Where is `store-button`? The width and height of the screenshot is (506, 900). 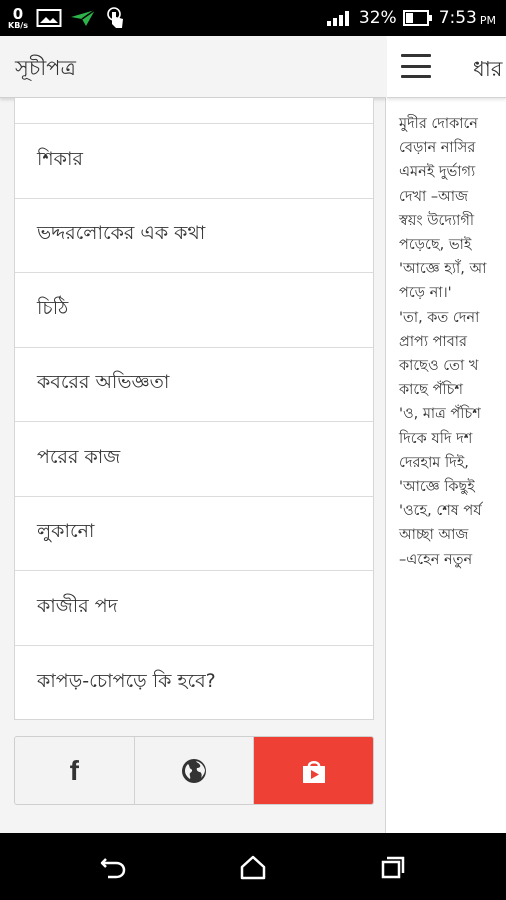 store-button is located at coordinates (313, 770).